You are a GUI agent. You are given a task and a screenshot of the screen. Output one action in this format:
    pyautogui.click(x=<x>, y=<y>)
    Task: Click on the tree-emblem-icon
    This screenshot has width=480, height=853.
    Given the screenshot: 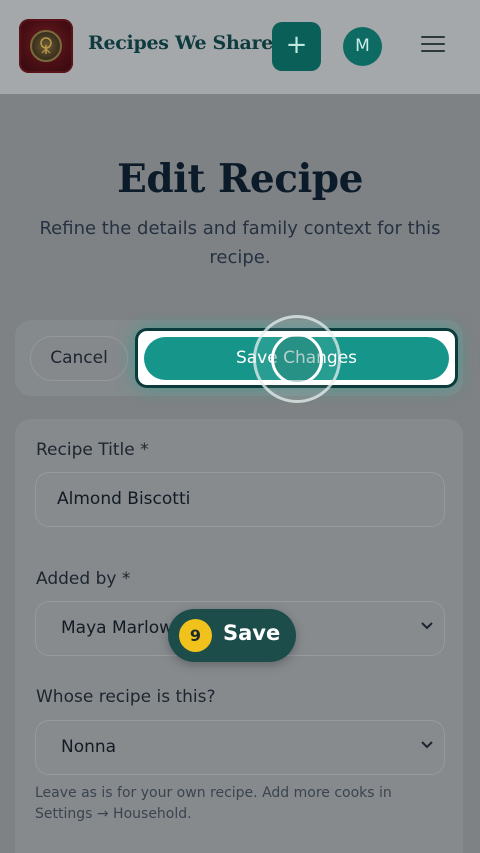 What is the action you would take?
    pyautogui.click(x=46, y=46)
    